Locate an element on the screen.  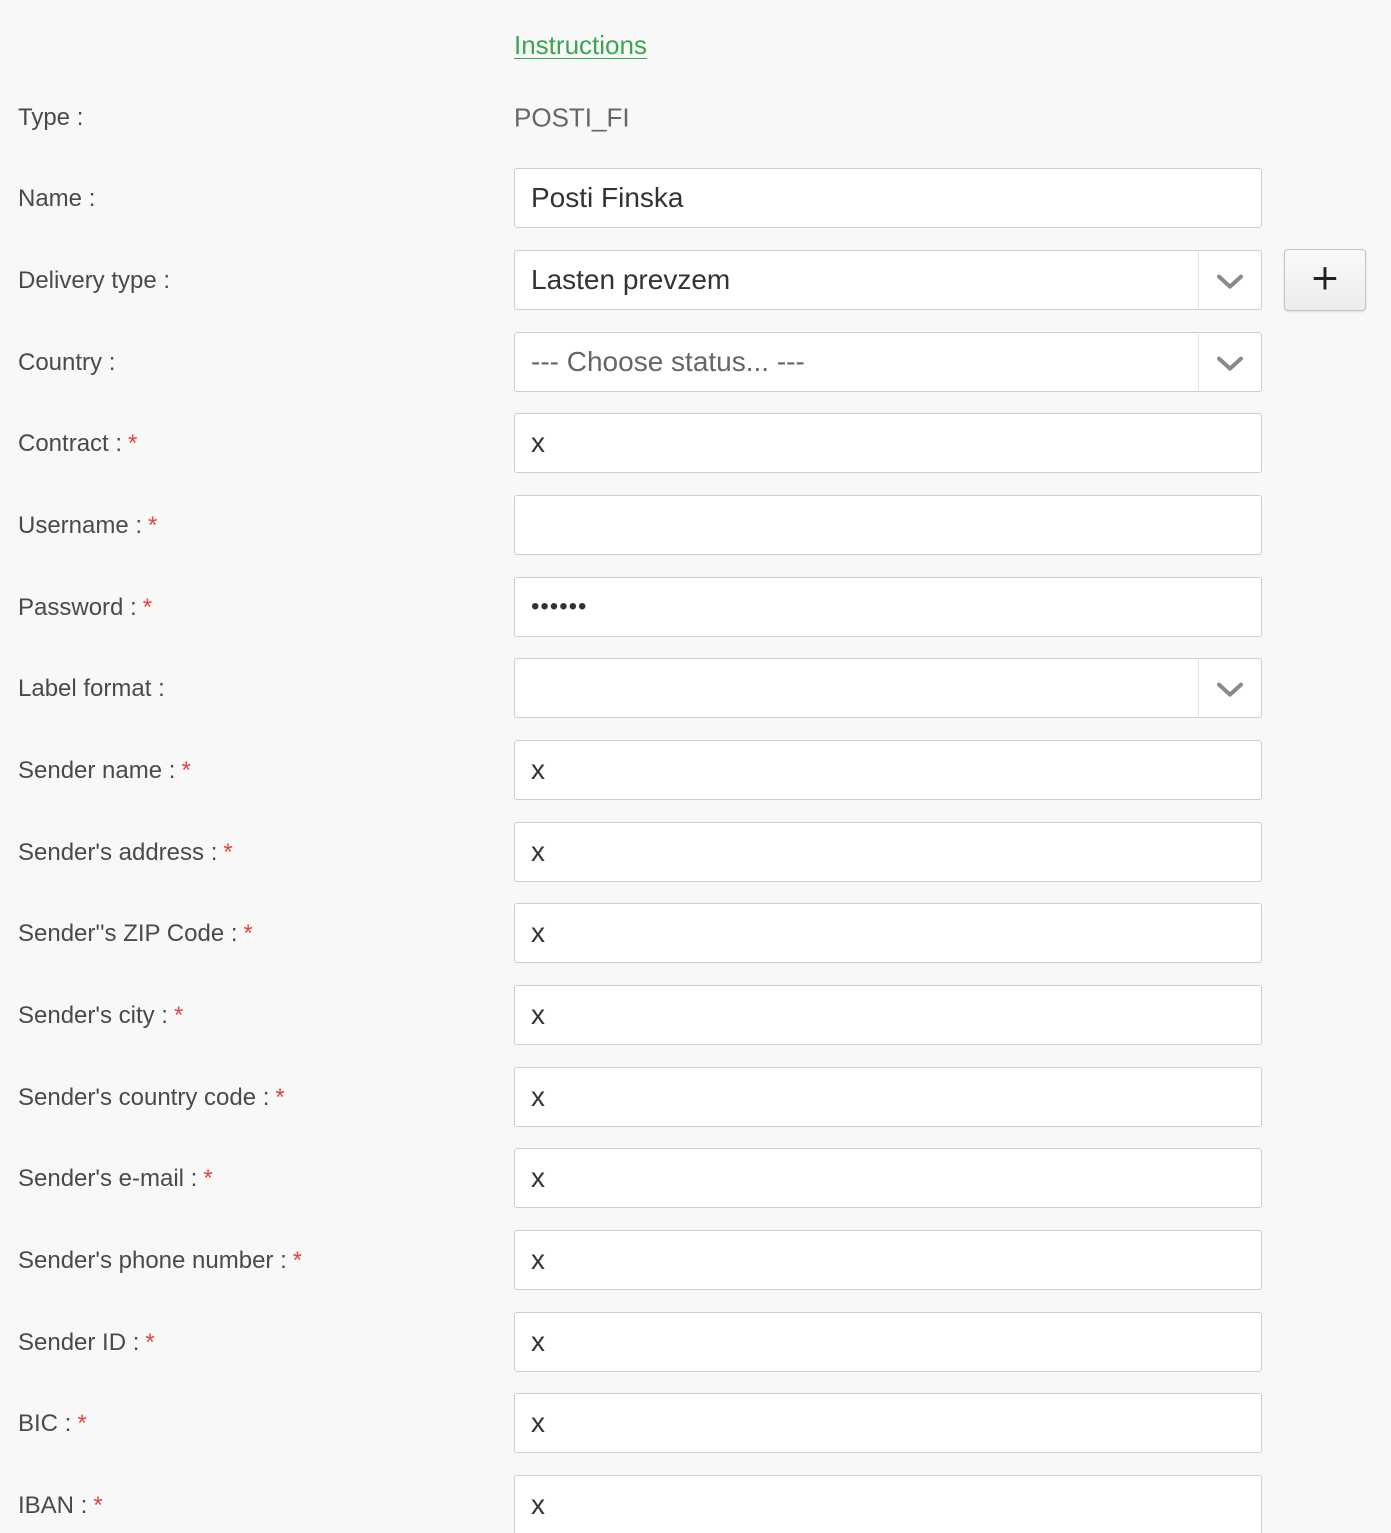
sender-name-label: Sender name : * is located at coordinates (104, 771).